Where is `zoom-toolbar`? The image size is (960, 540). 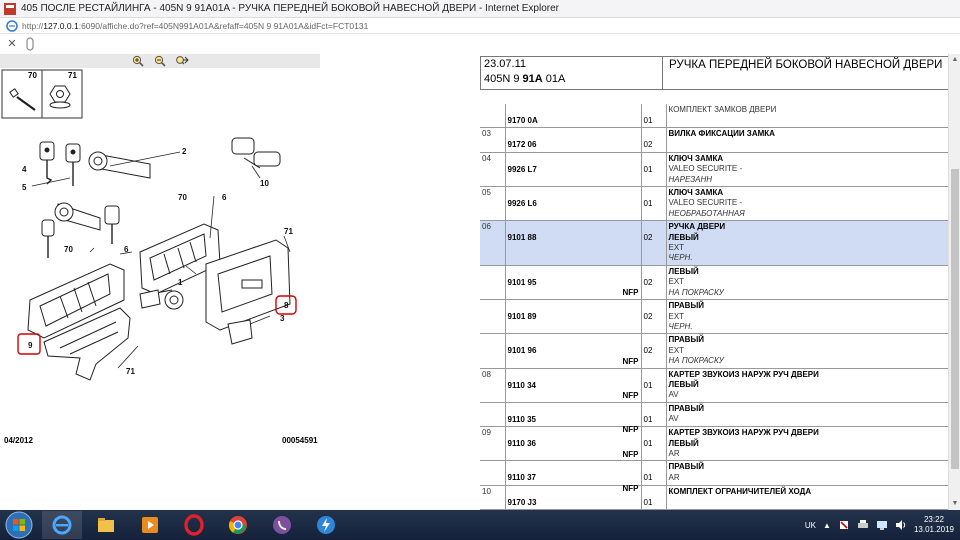 zoom-toolbar is located at coordinates (160, 61).